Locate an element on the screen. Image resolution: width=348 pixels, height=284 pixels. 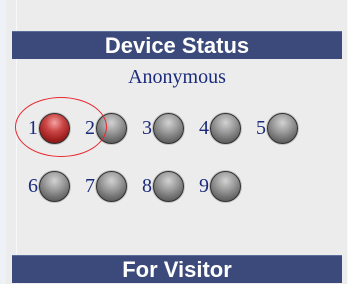
device-6: 6 is located at coordinates (48, 186).